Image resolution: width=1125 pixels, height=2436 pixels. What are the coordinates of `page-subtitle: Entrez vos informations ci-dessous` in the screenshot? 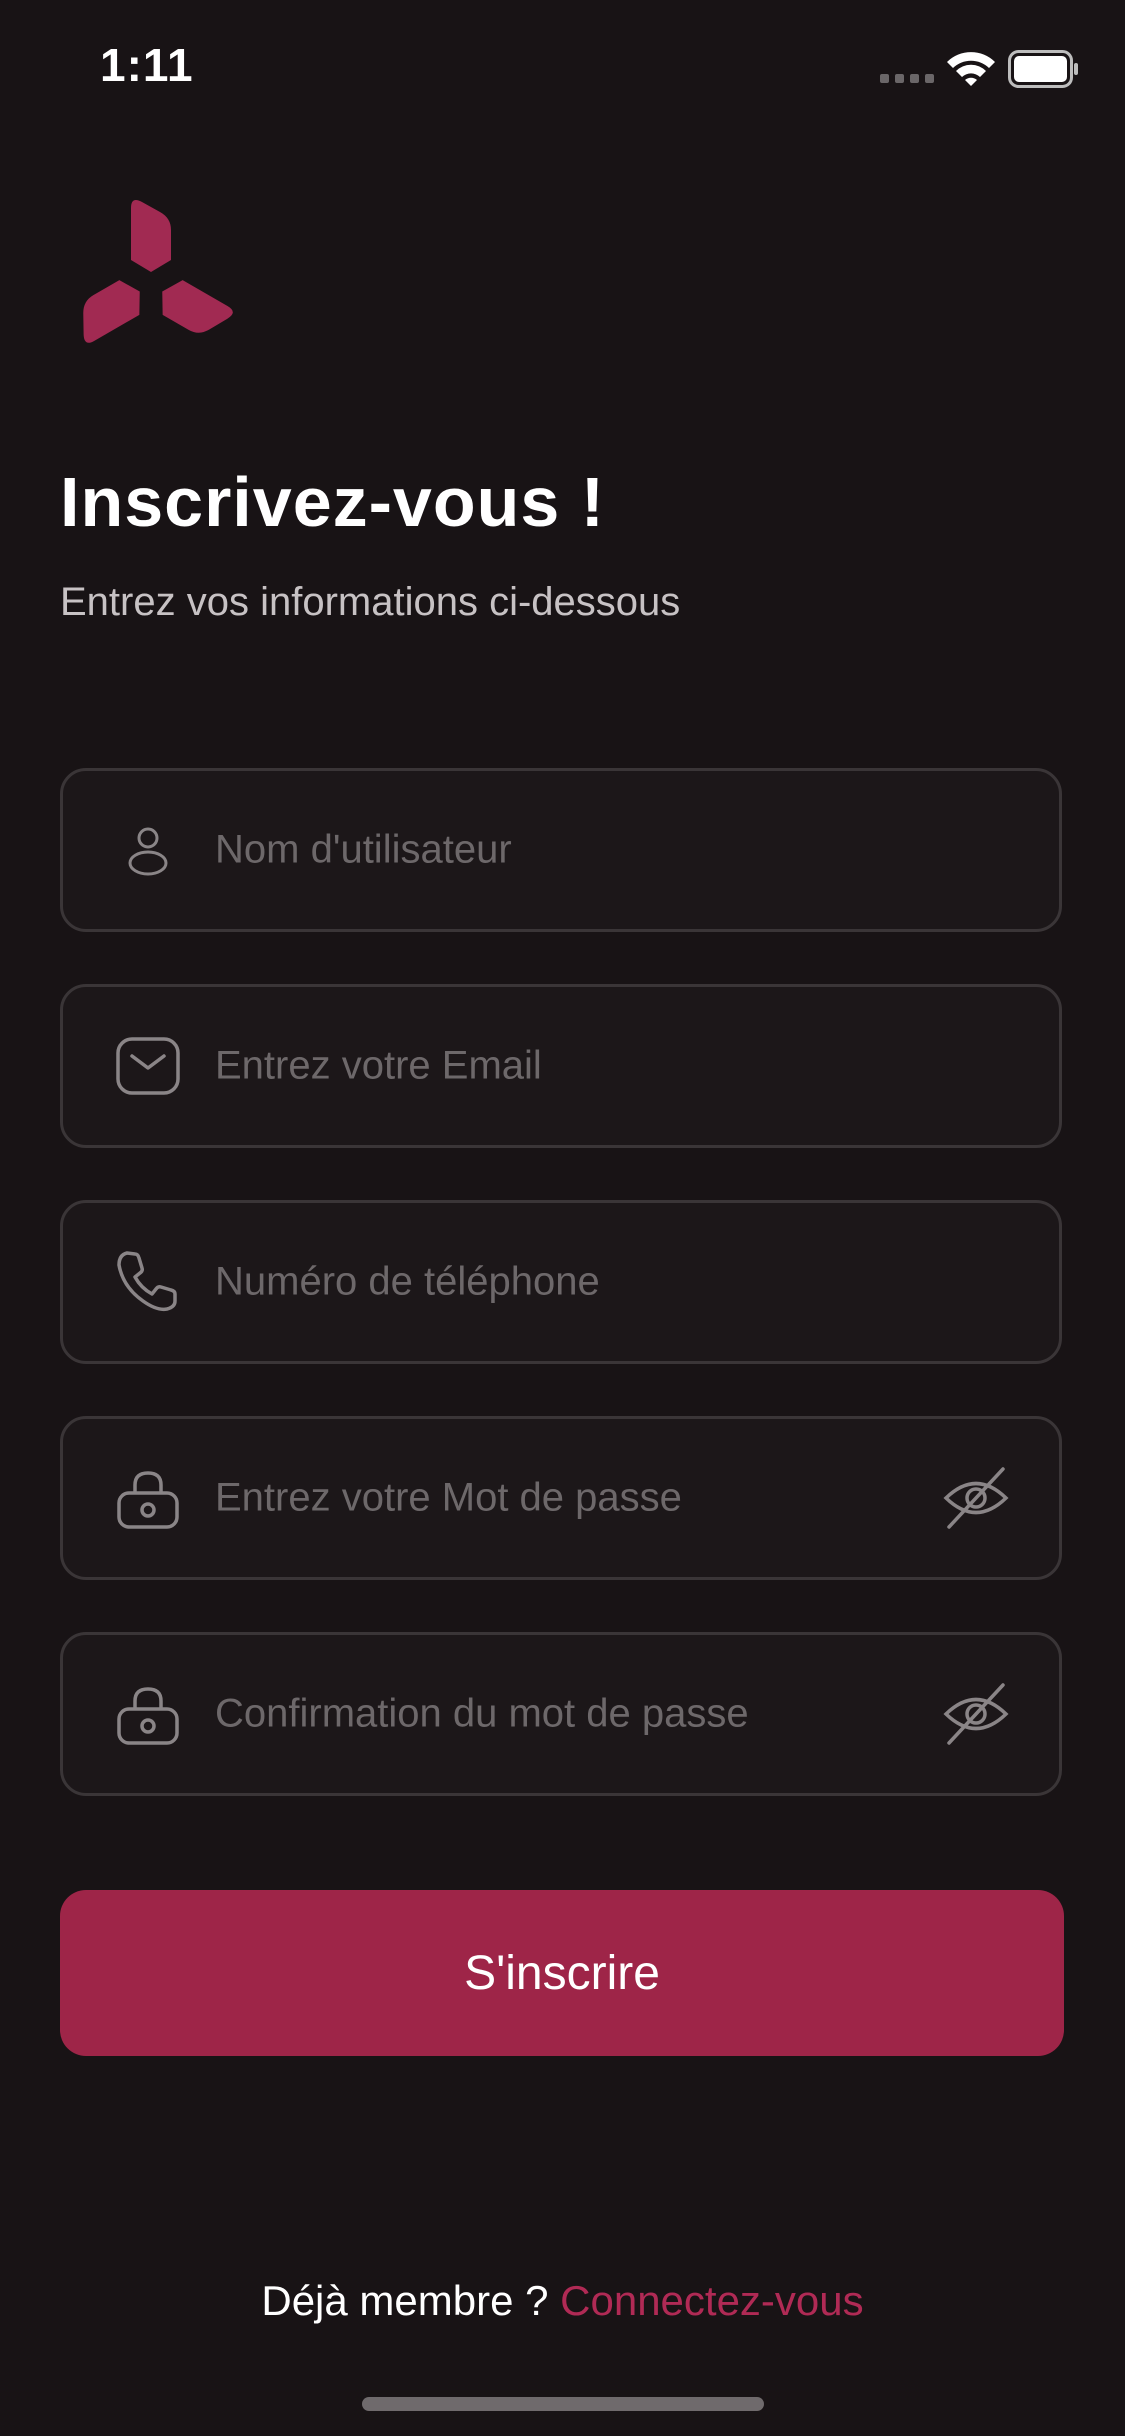 It's located at (370, 602).